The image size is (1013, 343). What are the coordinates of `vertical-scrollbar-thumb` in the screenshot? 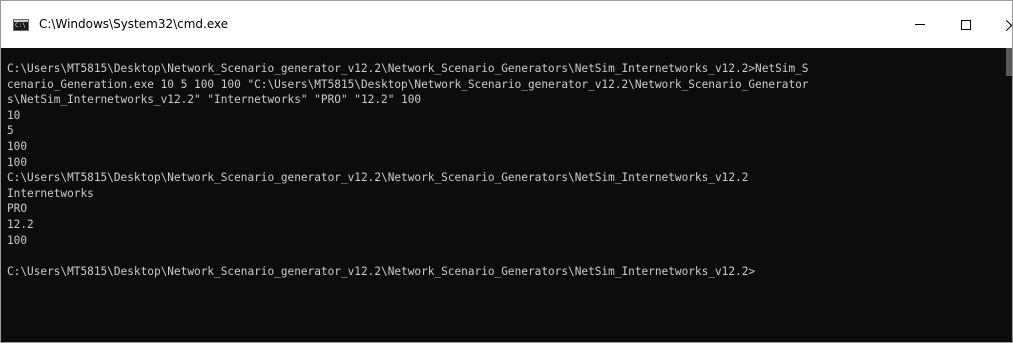 It's located at (1009, 62).